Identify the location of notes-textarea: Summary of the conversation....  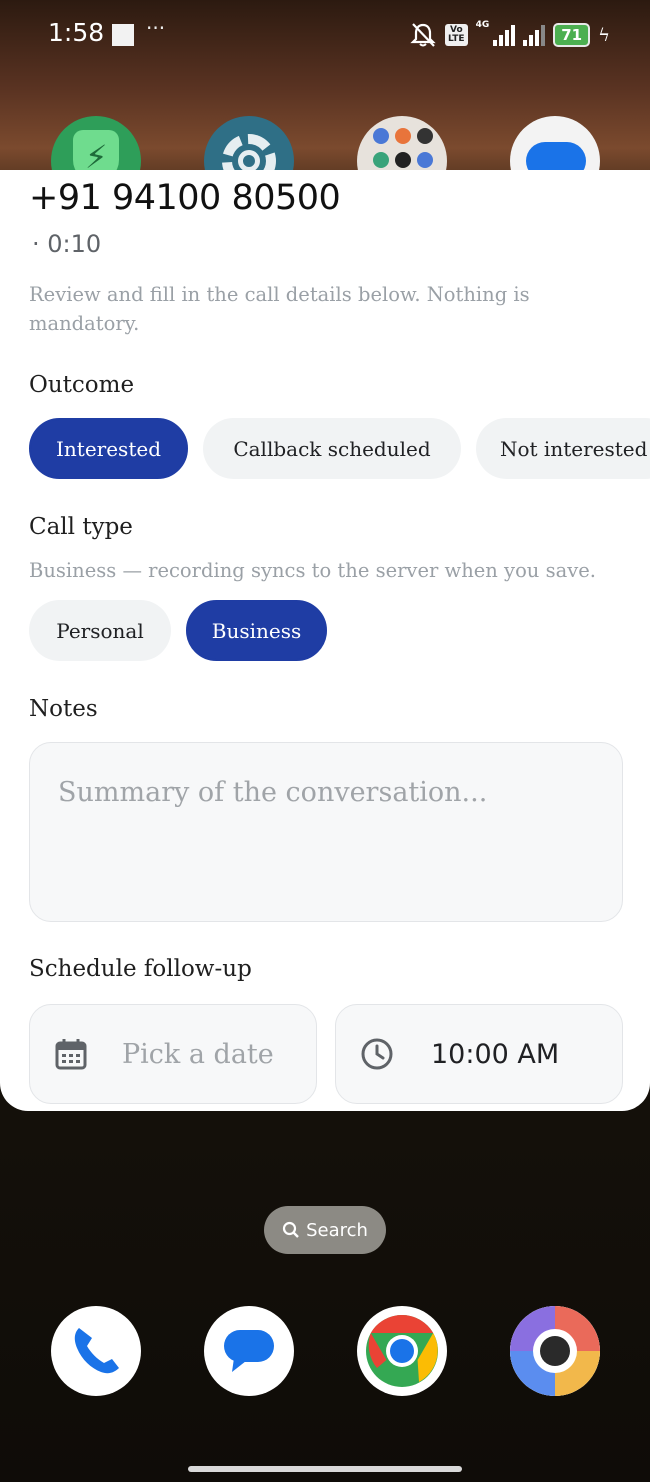
(326, 832).